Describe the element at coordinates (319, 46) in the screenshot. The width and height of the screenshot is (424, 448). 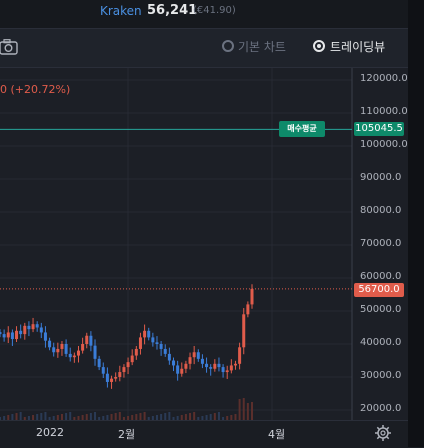
I see `radio-tradingview` at that location.